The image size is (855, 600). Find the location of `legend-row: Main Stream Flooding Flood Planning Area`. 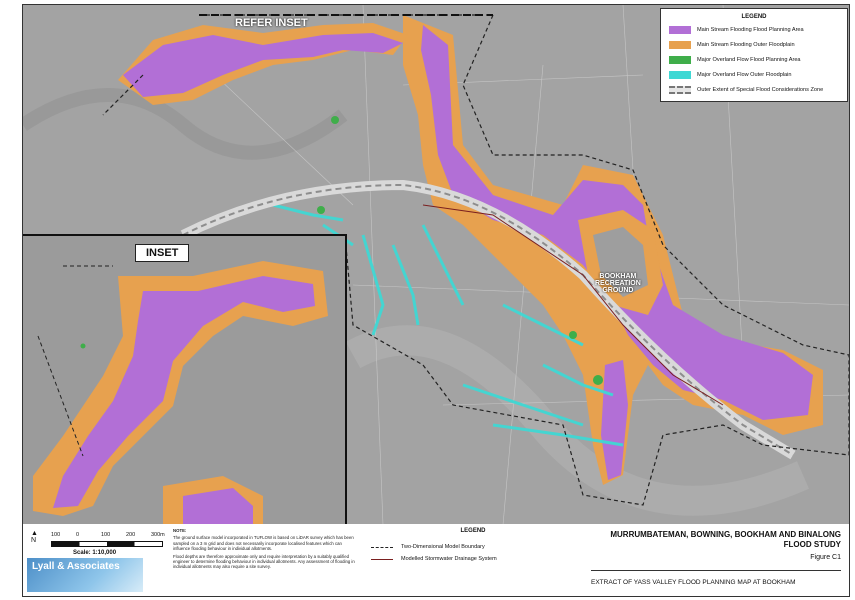

legend-row: Main Stream Flooding Flood Planning Area is located at coordinates (736, 30).